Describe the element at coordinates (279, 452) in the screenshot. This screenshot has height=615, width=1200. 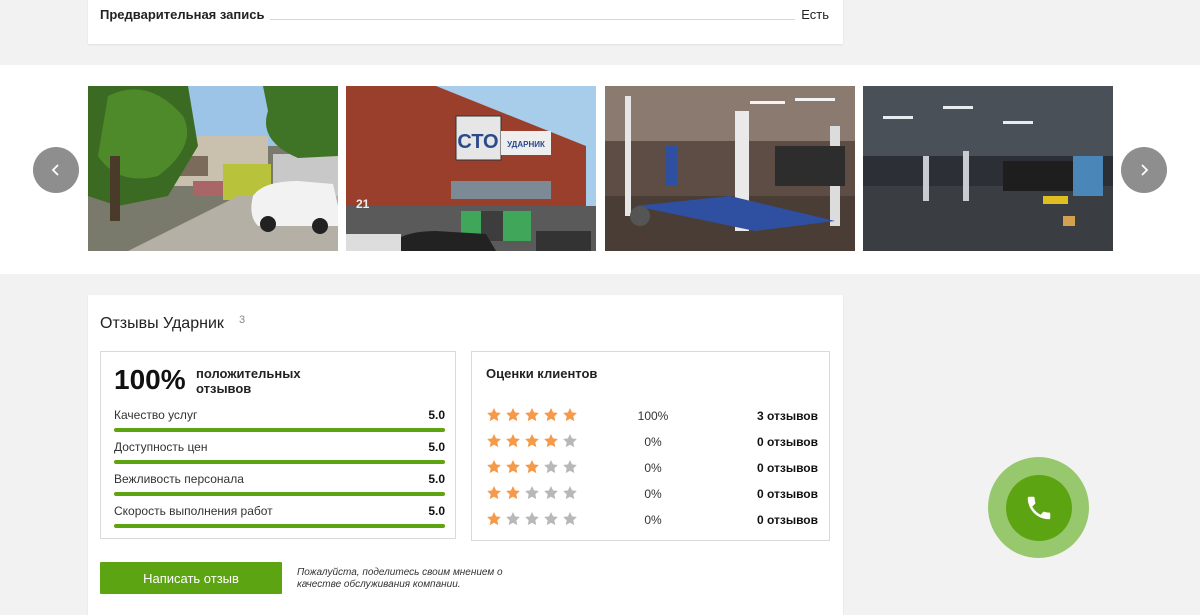
I see `metric-prices: Доступность цен 5.0` at that location.